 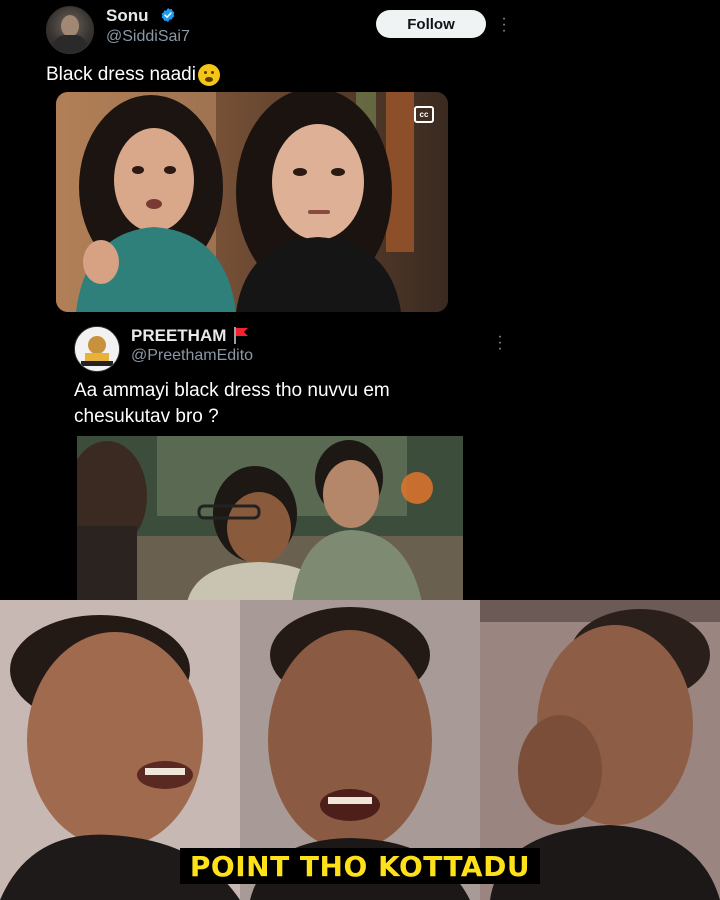 I want to click on more-options-icon: · · ·, so click(x=504, y=25).